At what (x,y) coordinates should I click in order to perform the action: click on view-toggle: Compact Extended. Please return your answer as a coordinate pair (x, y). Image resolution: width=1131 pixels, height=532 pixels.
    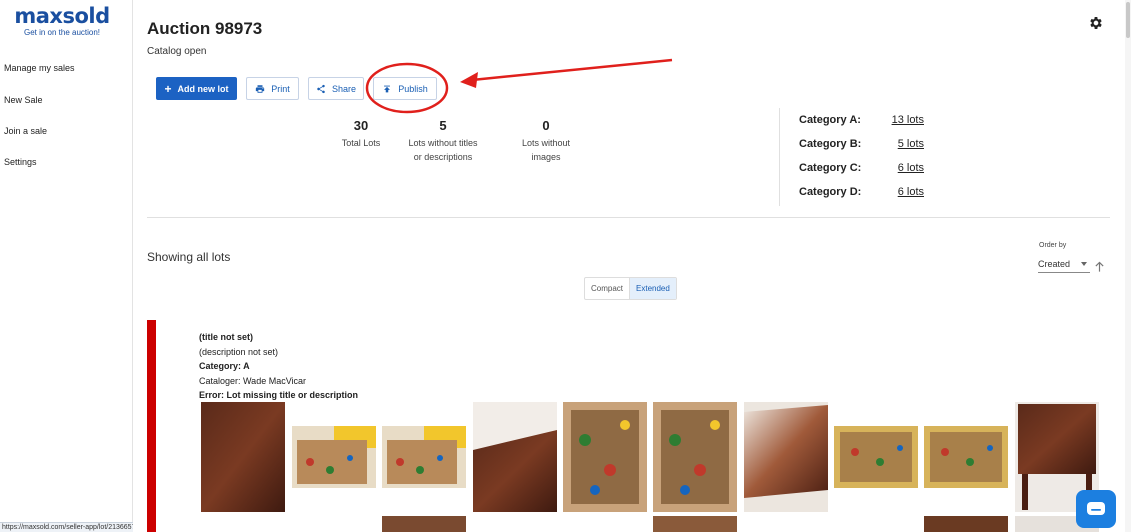
    Looking at the image, I should click on (630, 288).